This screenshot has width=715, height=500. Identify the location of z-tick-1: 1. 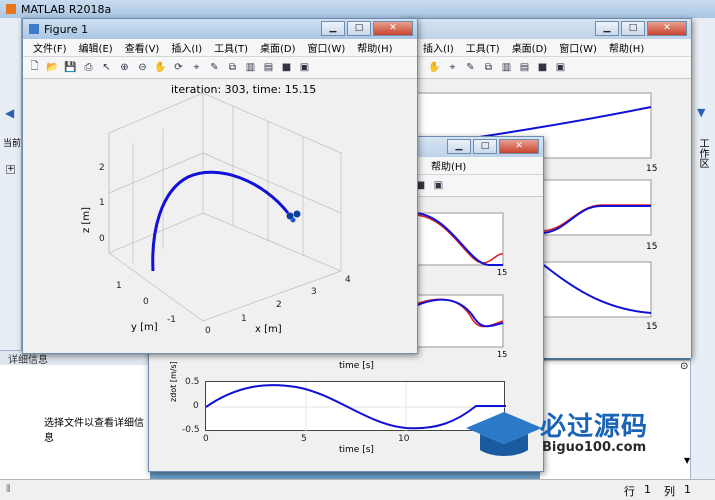
(102, 203).